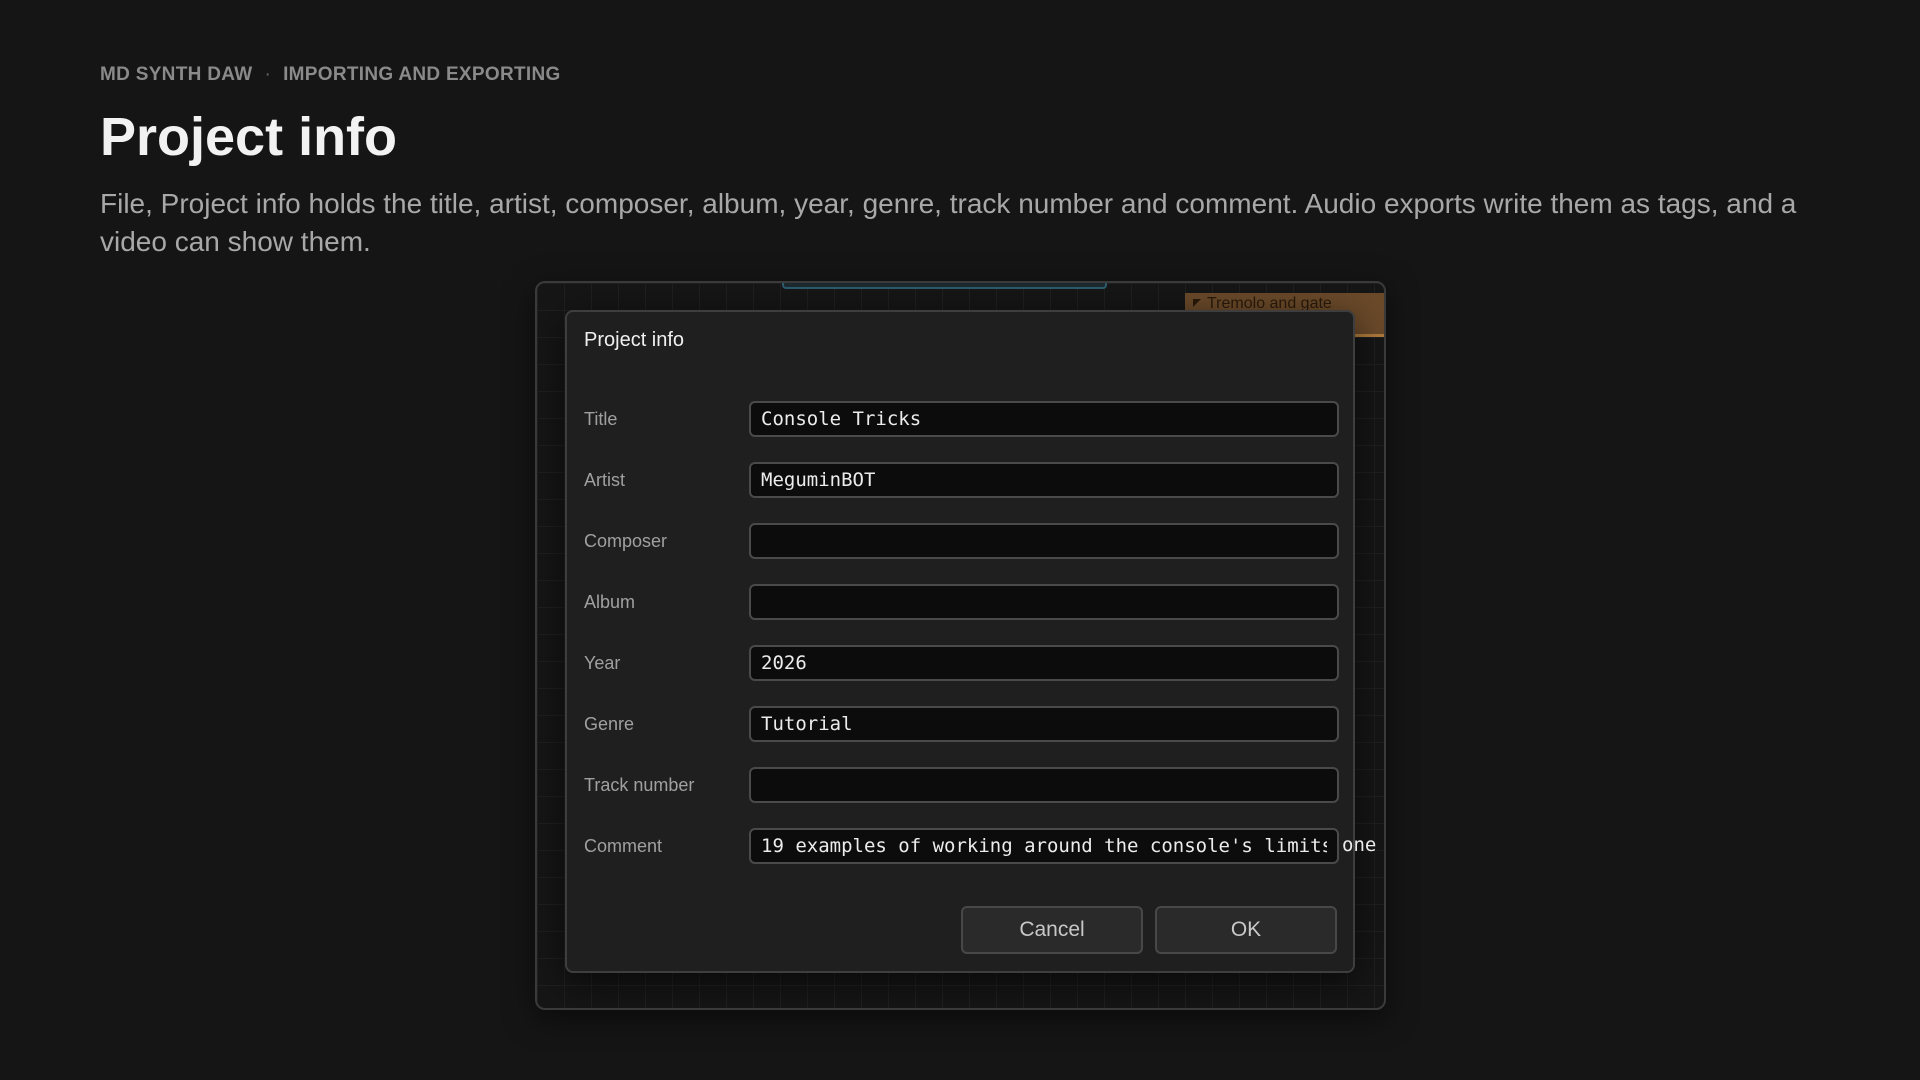 Image resolution: width=1920 pixels, height=1080 pixels. I want to click on page-title: Project info, so click(249, 137).